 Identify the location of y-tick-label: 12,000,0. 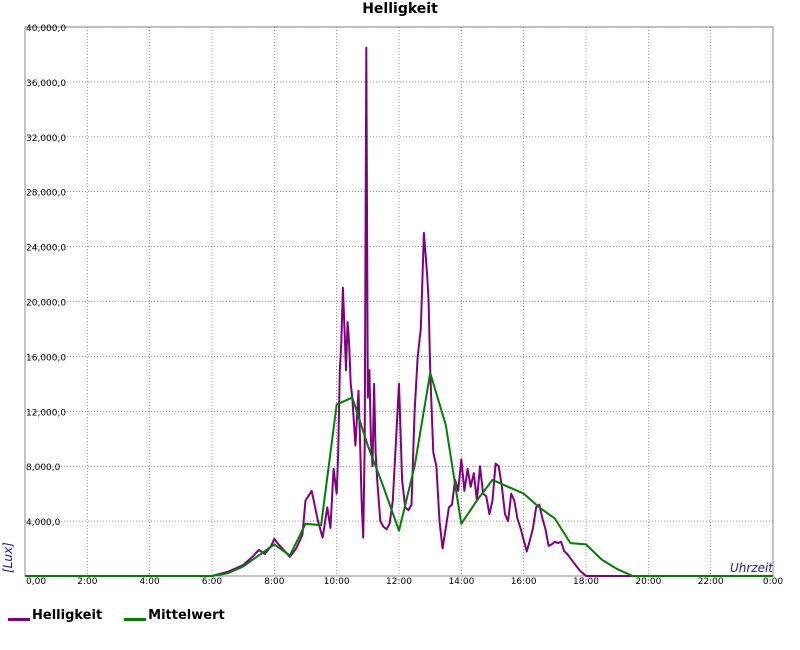
(46, 413).